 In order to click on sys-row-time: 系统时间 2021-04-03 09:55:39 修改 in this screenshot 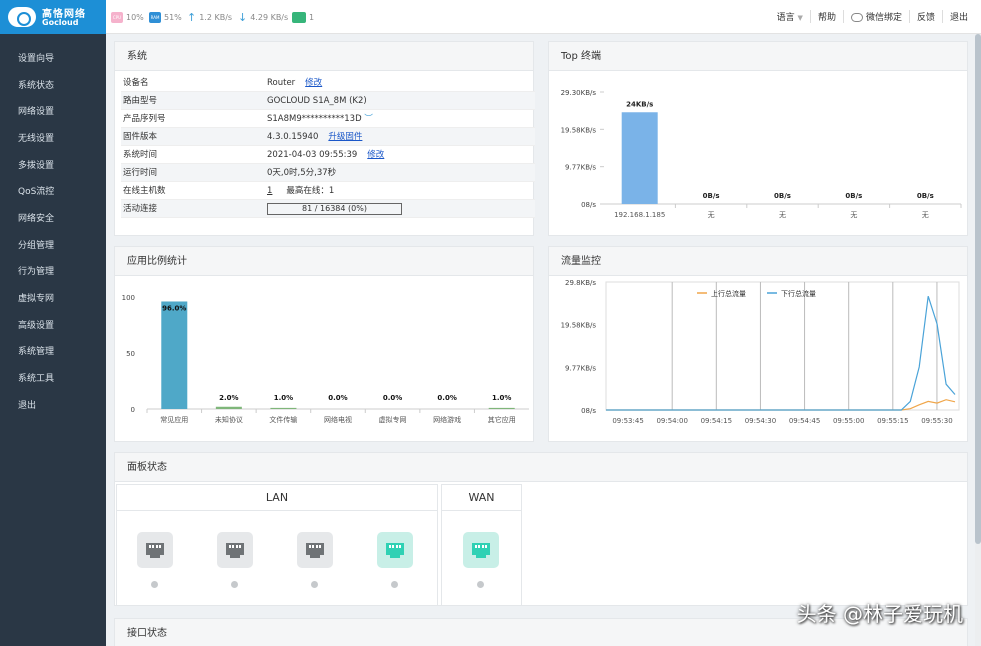, I will do `click(328, 155)`.